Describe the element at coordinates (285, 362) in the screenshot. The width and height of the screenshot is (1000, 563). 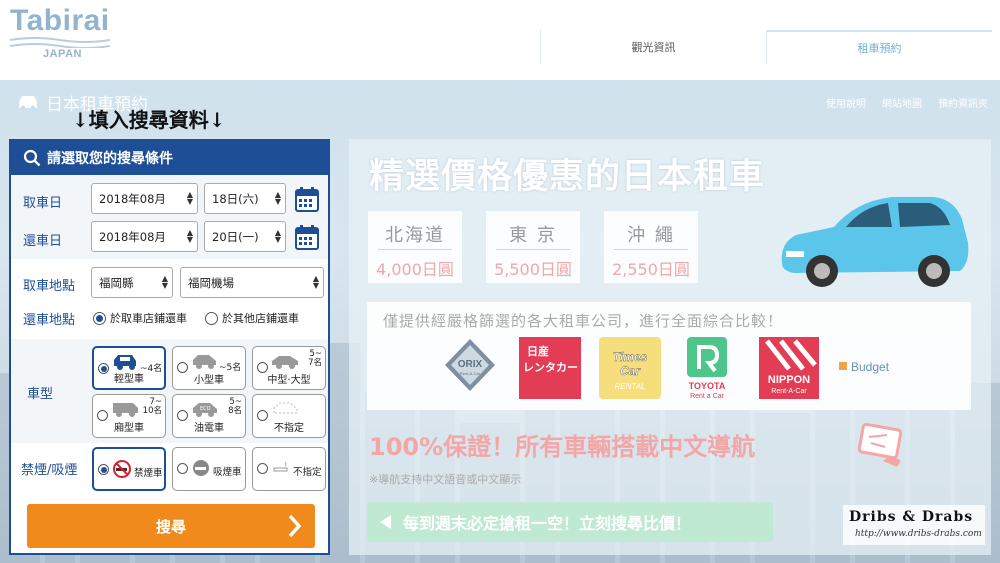
I see `midsize-car-icon` at that location.